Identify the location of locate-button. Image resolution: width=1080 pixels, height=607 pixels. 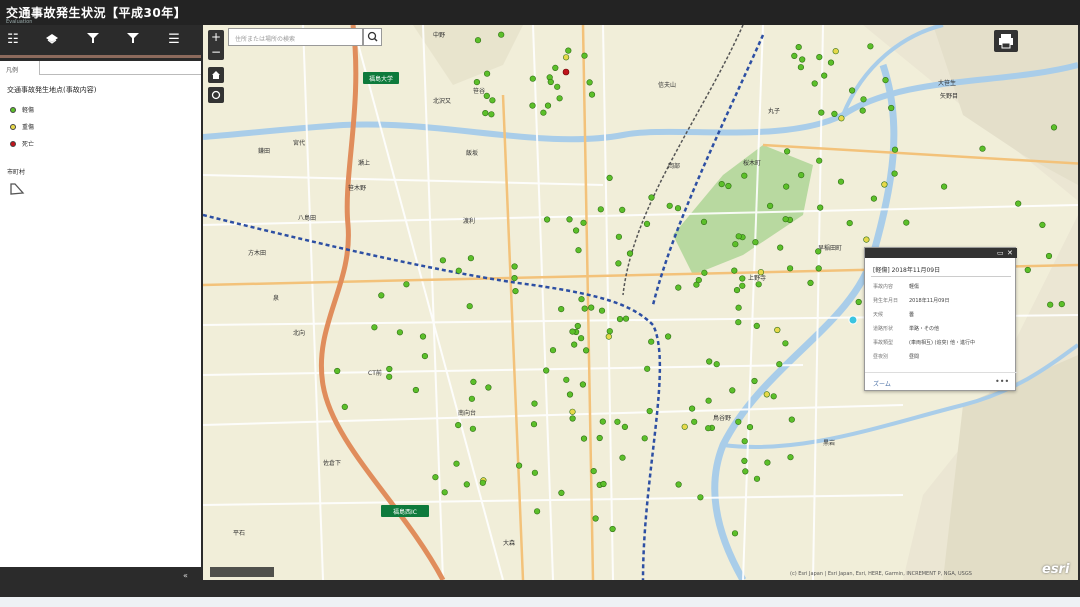
(216, 95).